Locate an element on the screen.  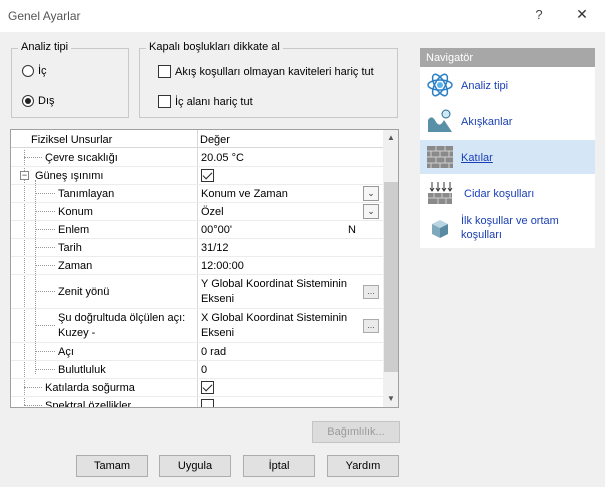
radio-internal: İç is located at coordinates (34, 71).